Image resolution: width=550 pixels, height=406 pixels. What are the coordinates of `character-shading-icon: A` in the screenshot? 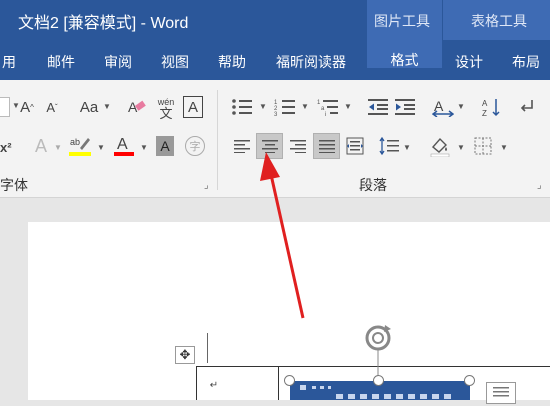 It's located at (165, 146).